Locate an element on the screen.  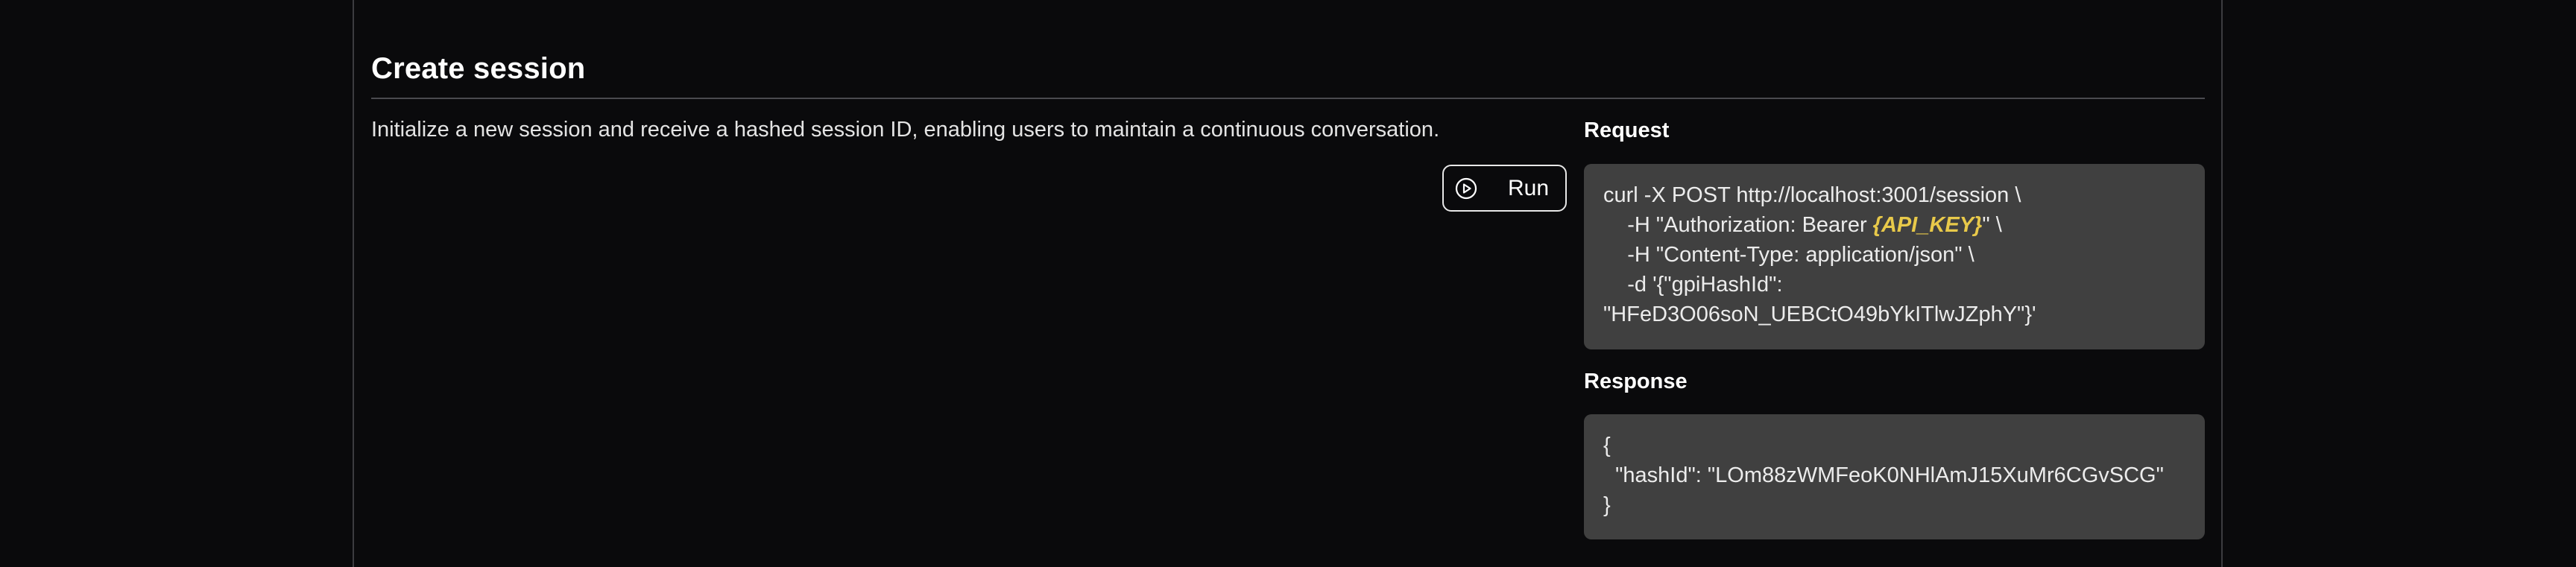
response-line: { is located at coordinates (1607, 445).